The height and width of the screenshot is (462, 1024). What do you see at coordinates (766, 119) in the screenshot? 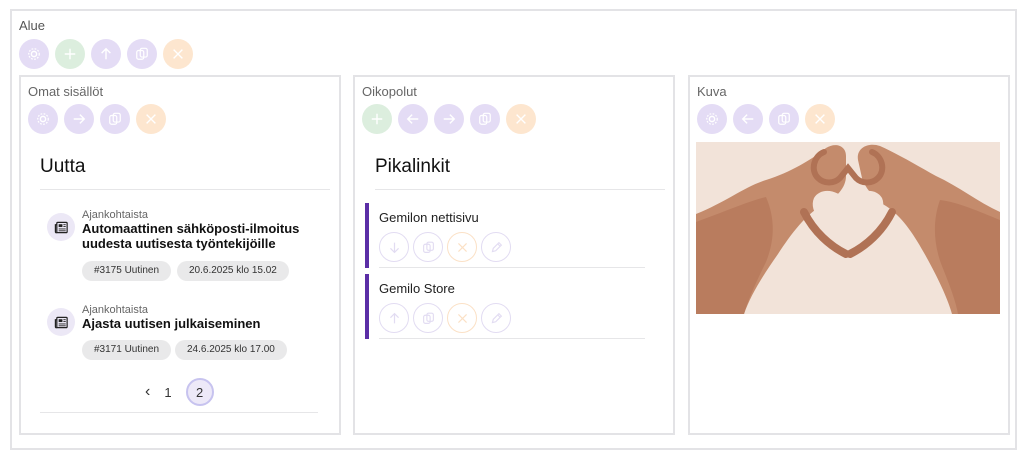
I see `image-toolbar` at bounding box center [766, 119].